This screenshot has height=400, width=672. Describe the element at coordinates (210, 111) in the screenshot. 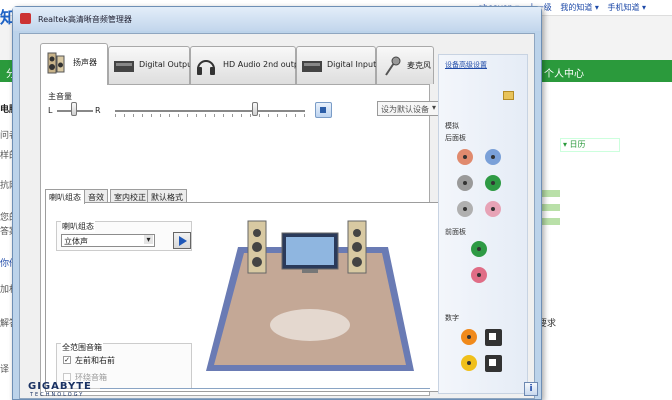

I see `volume-slider-track` at that location.